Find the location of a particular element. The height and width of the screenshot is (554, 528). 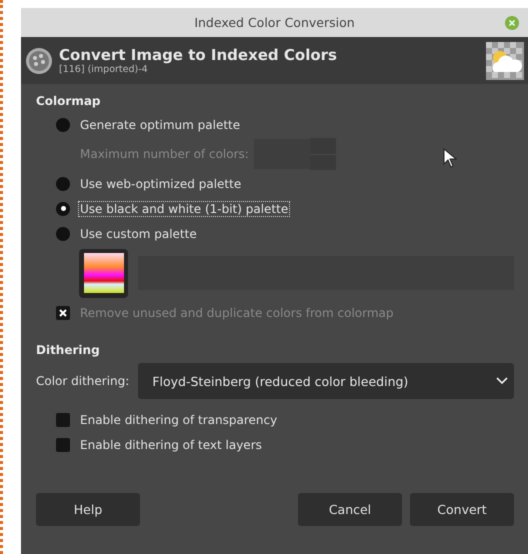

palette-icon is located at coordinates (39, 60).